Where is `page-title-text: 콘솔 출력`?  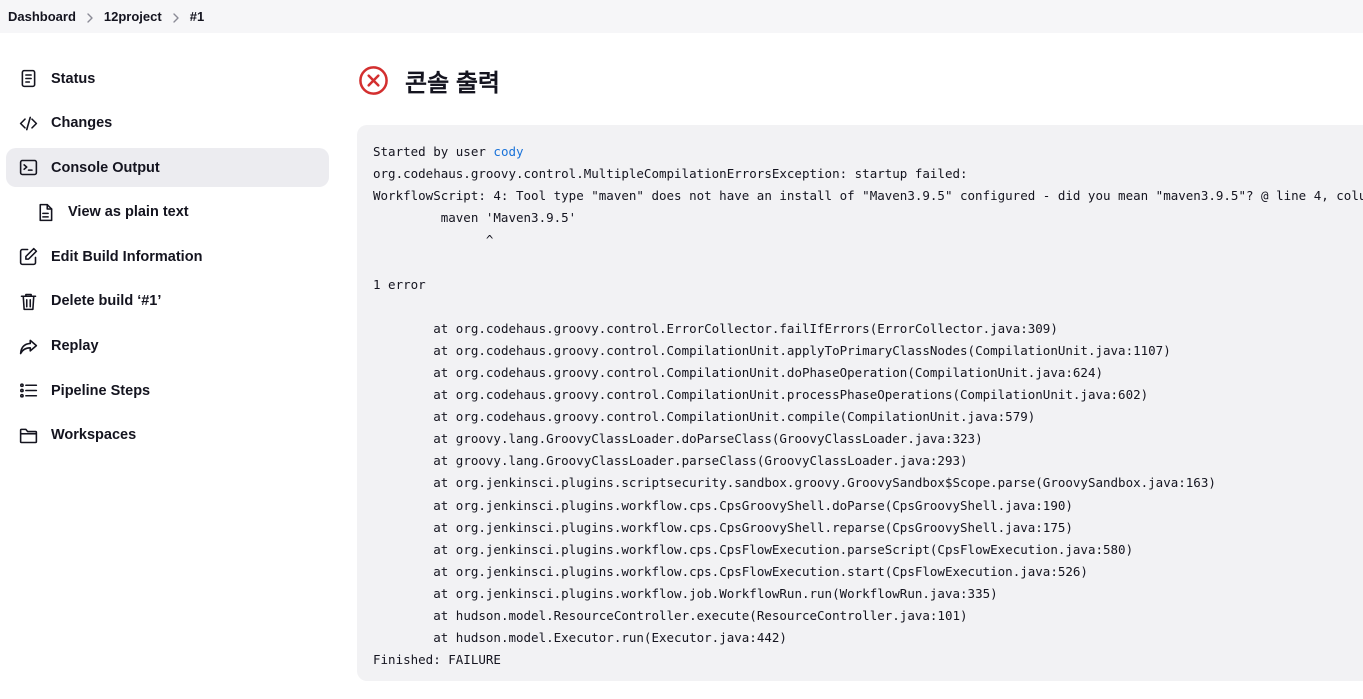
page-title-text: 콘솔 출력 is located at coordinates (452, 83).